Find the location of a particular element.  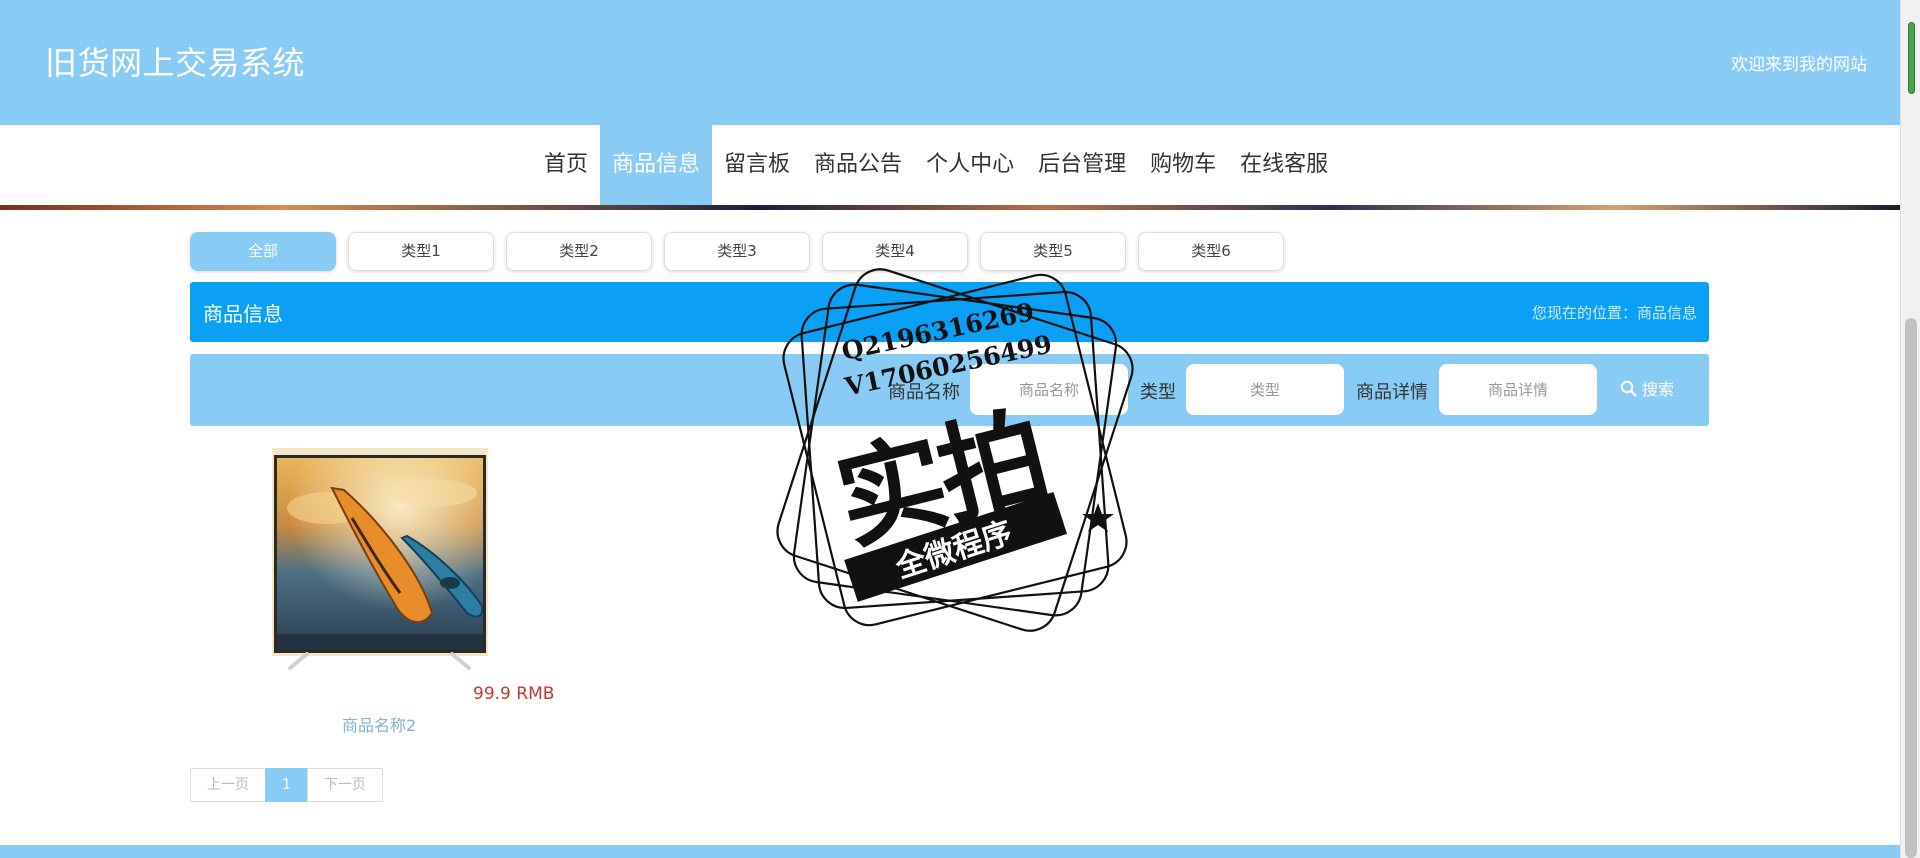

search-button-label: 搜索 is located at coordinates (1658, 389).